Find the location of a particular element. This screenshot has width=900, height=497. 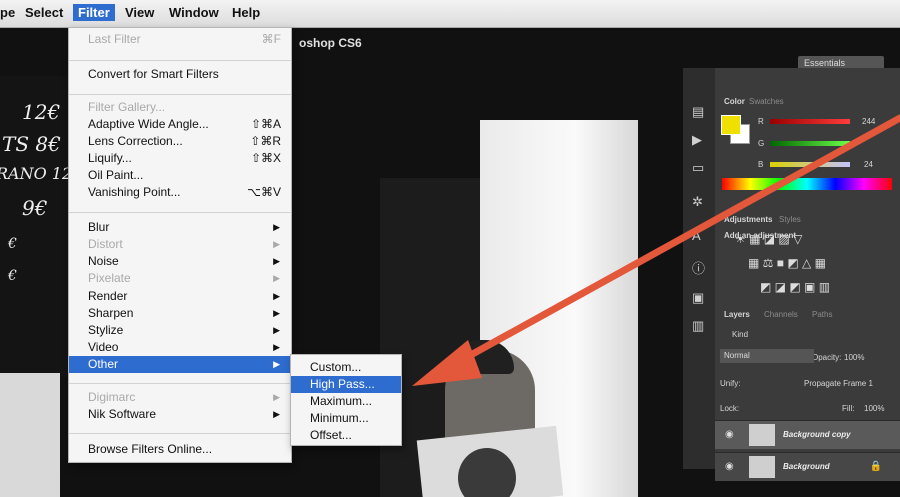

opacity-label: Opacity: is located at coordinates (827, 357).